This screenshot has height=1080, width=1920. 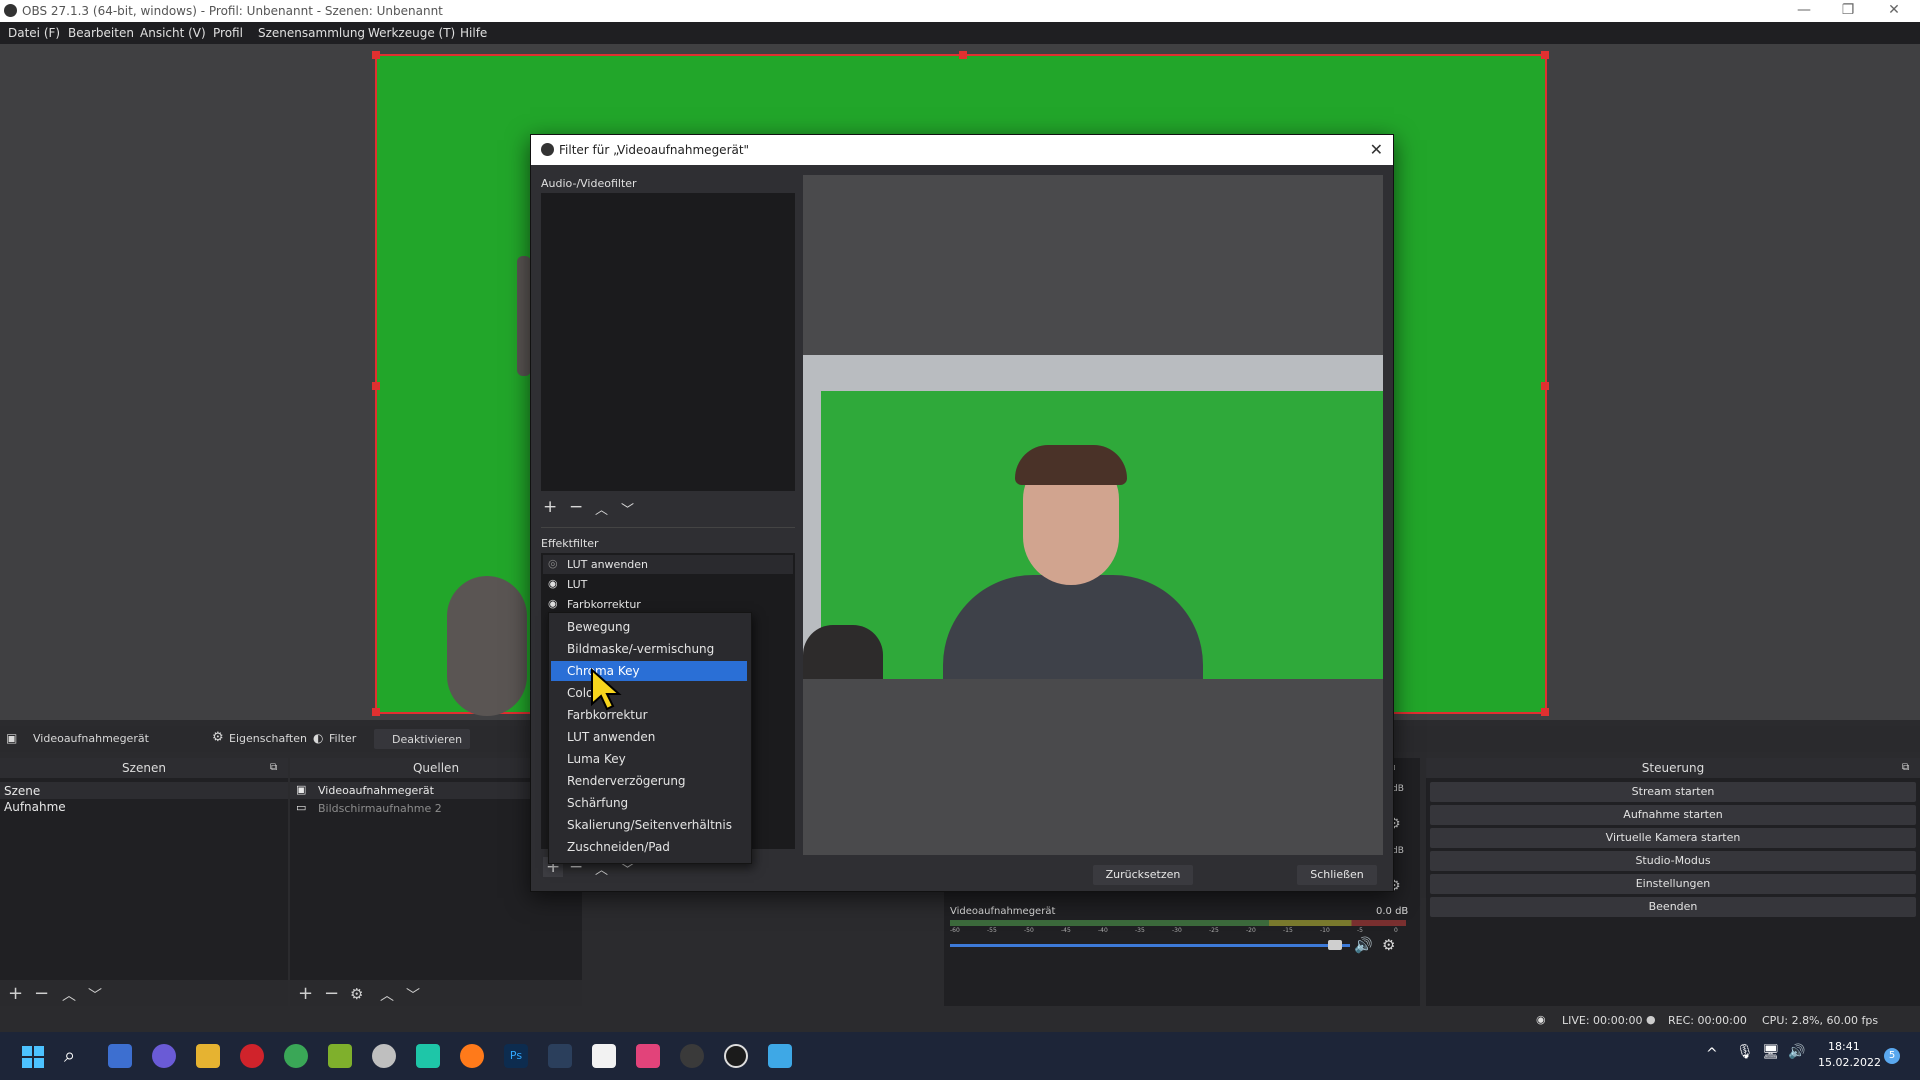 I want to click on effect-filter-item: ◉ LUT, so click(x=668, y=584).